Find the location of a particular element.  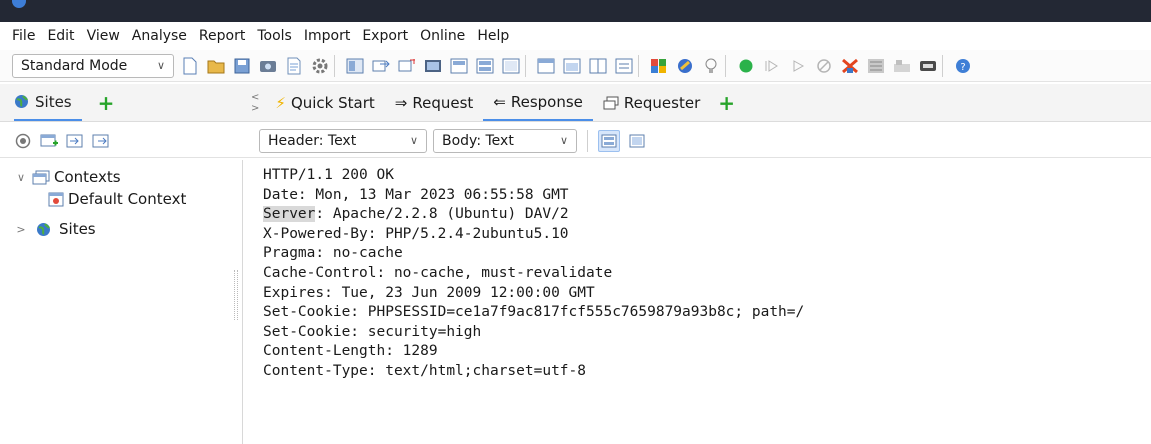

hud-icon is located at coordinates (928, 66).